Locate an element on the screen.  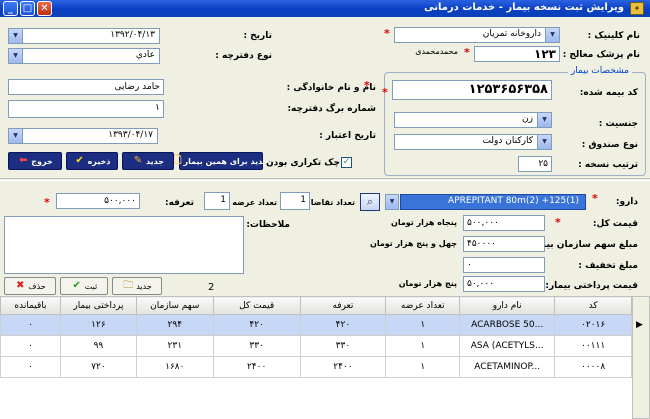
order-input: ۲۵ is located at coordinates (535, 164).